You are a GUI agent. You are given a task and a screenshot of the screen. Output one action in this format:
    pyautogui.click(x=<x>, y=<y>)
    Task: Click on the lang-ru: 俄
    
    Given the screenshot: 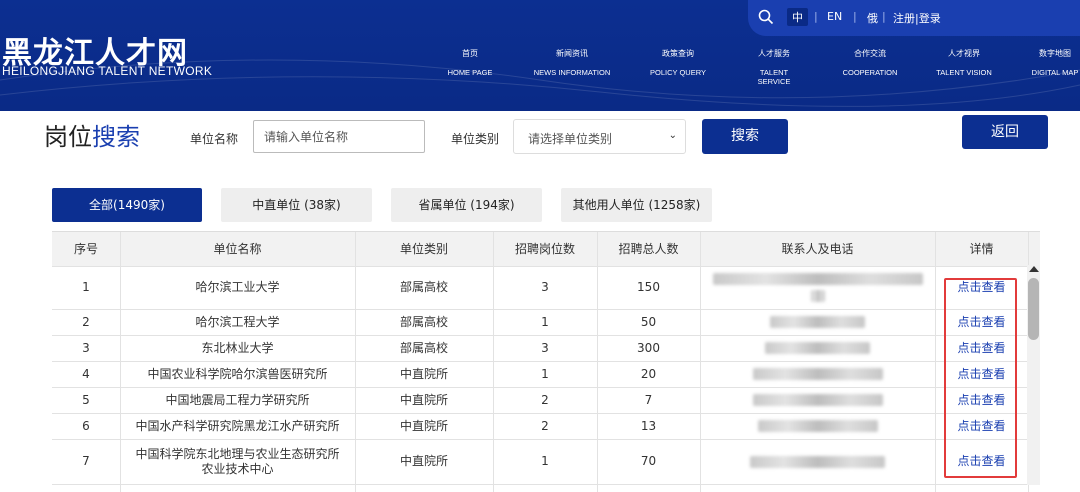 What is the action you would take?
    pyautogui.click(x=872, y=18)
    